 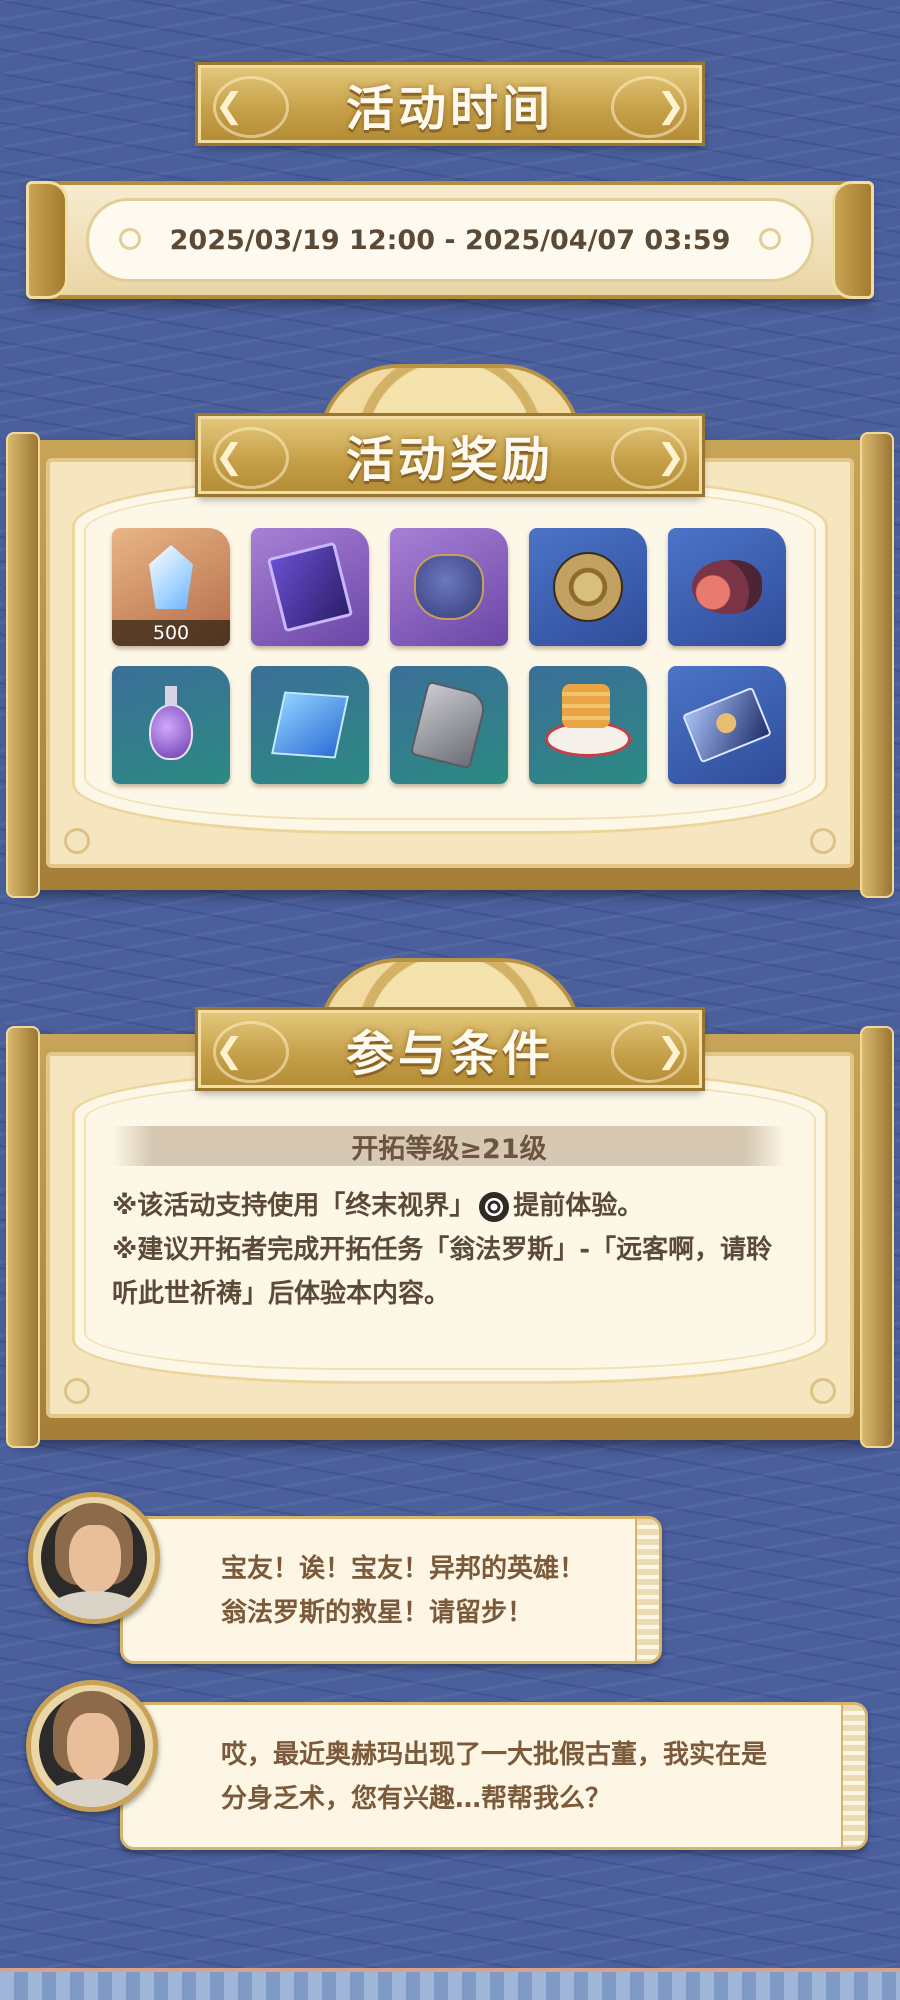 I want to click on rewards-title: 活动奖励, so click(x=449, y=460).